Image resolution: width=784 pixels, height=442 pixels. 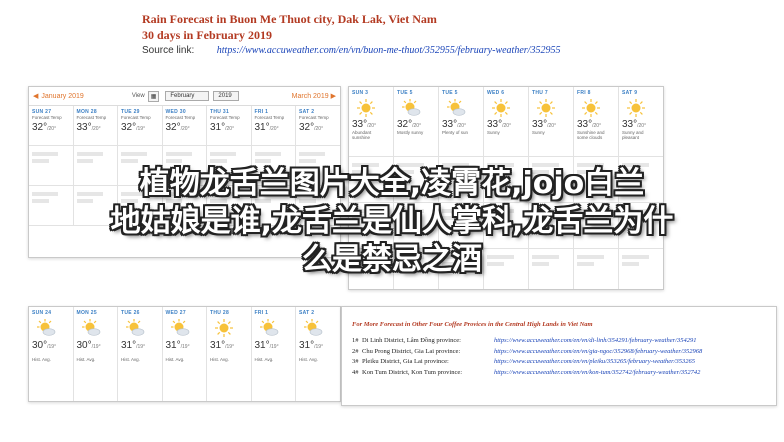 I want to click on day-cell: TUE 5 32°/20° Mostly sunny, so click(x=416, y=122).